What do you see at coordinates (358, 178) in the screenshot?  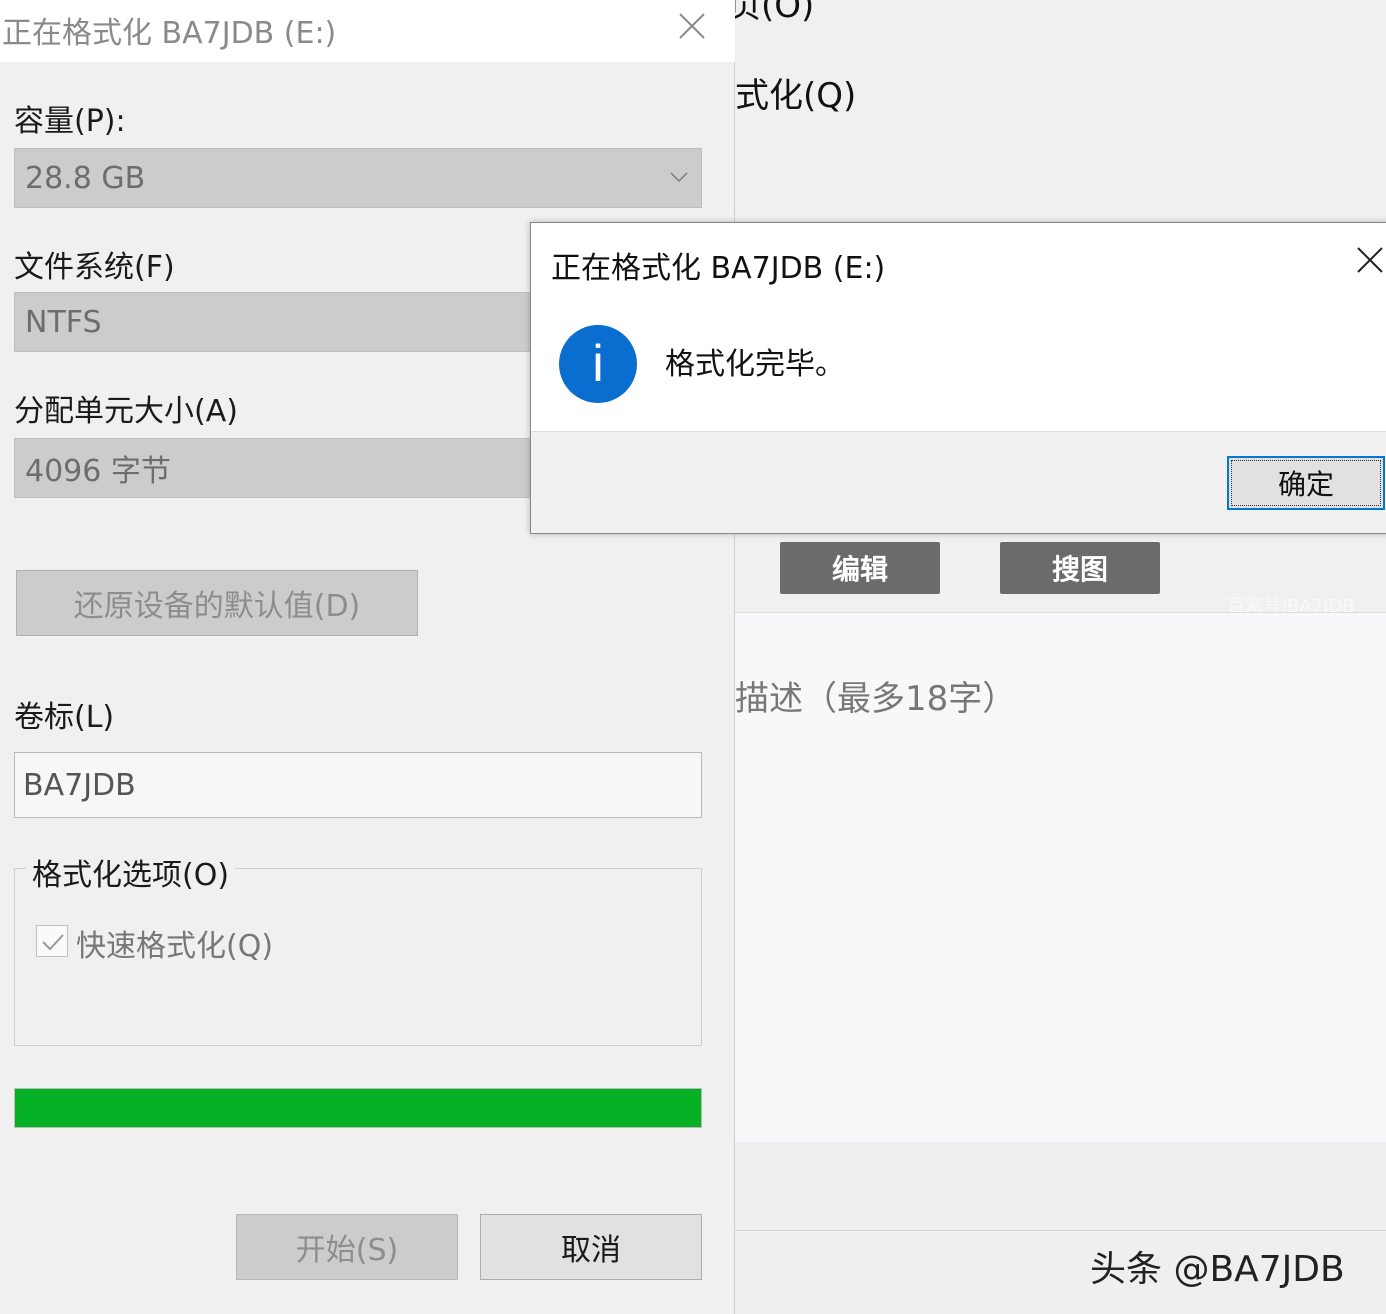 I see `capacity-dropdown: 28.8 GB` at bounding box center [358, 178].